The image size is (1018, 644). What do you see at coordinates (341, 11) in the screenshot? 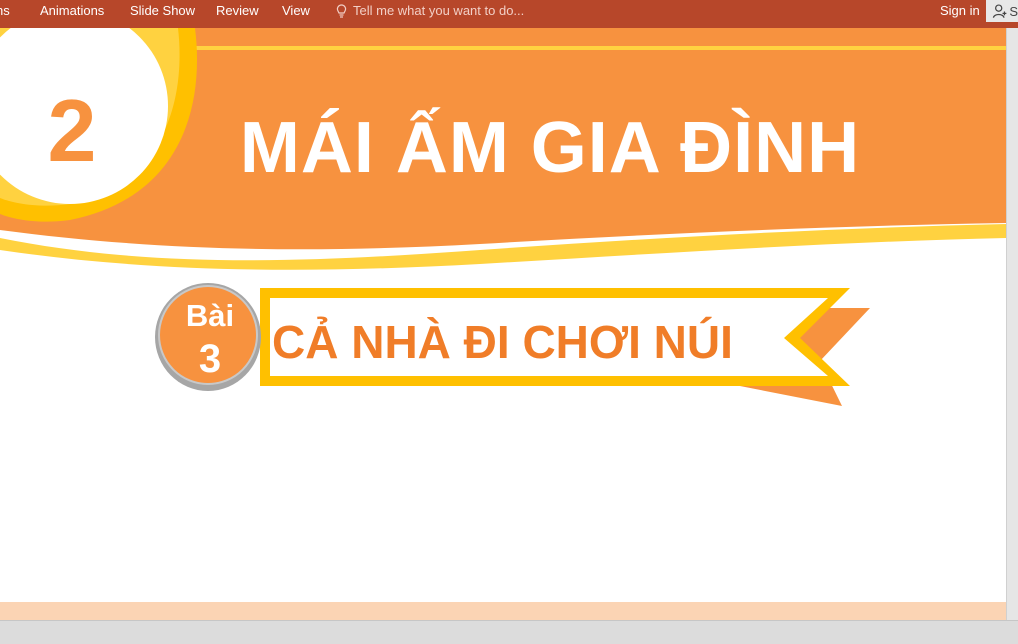
I see `lightbulb-icon` at bounding box center [341, 11].